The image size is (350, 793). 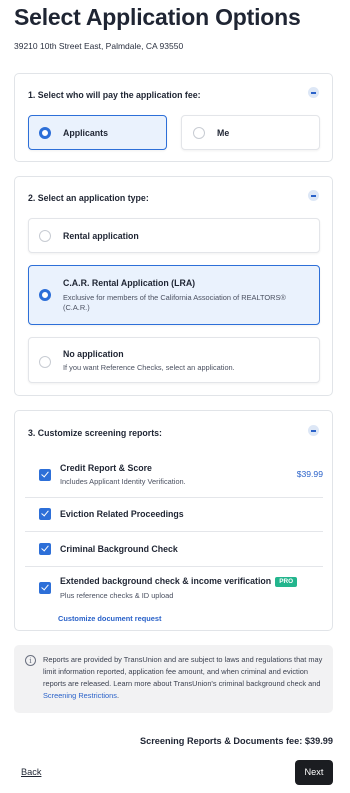 What do you see at coordinates (129, 283) in the screenshot?
I see `type-option-label: C.A.R. Rental Application (LRA)` at bounding box center [129, 283].